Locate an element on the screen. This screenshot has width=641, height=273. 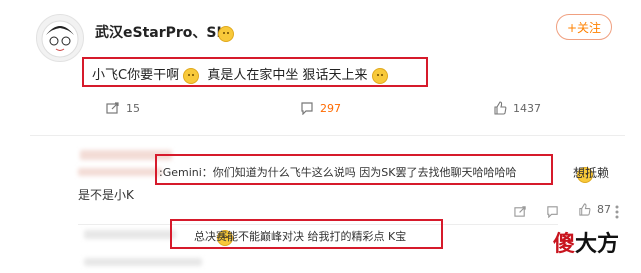
comment-count: 297 is located at coordinates (330, 108).